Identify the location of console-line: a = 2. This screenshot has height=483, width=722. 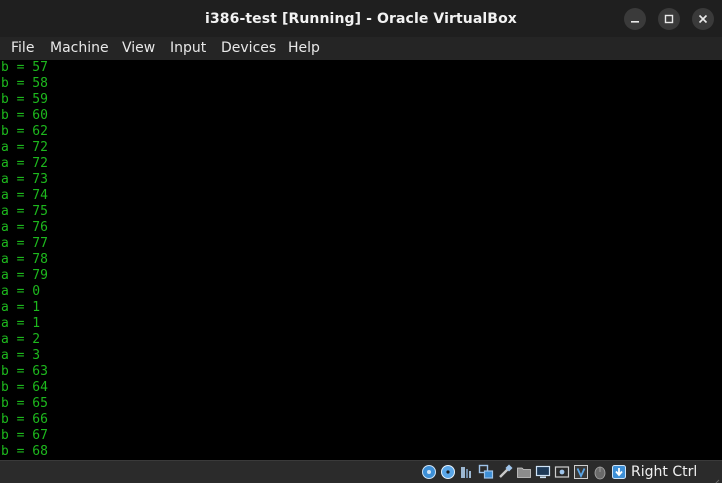
(21, 339).